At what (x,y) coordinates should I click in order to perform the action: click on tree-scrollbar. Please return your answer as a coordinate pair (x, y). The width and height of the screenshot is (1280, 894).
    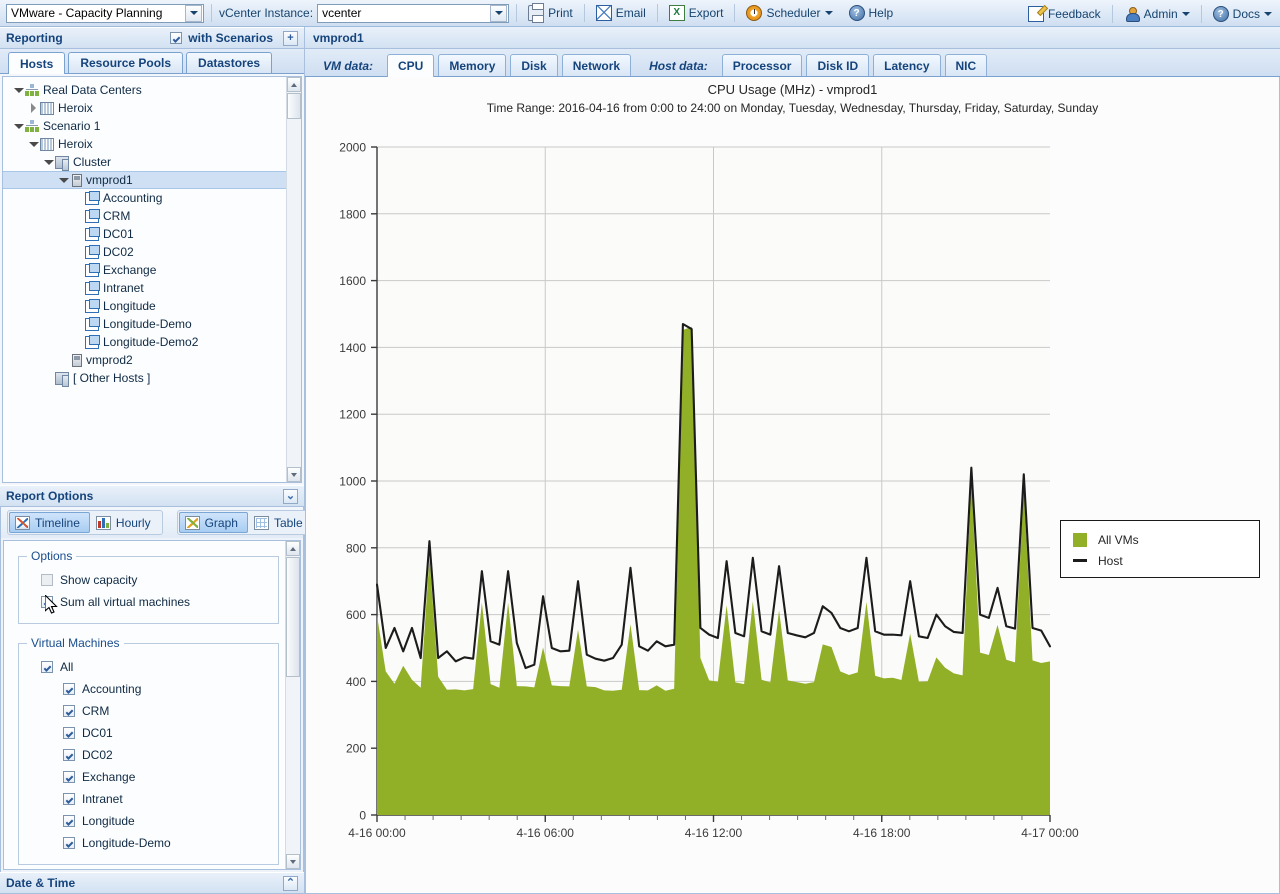
    Looking at the image, I should click on (293, 279).